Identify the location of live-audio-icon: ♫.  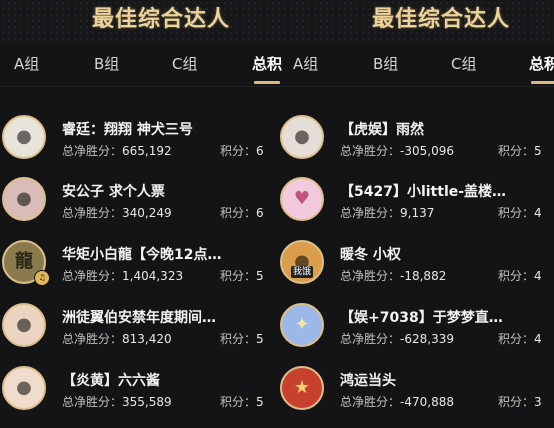
(42, 278).